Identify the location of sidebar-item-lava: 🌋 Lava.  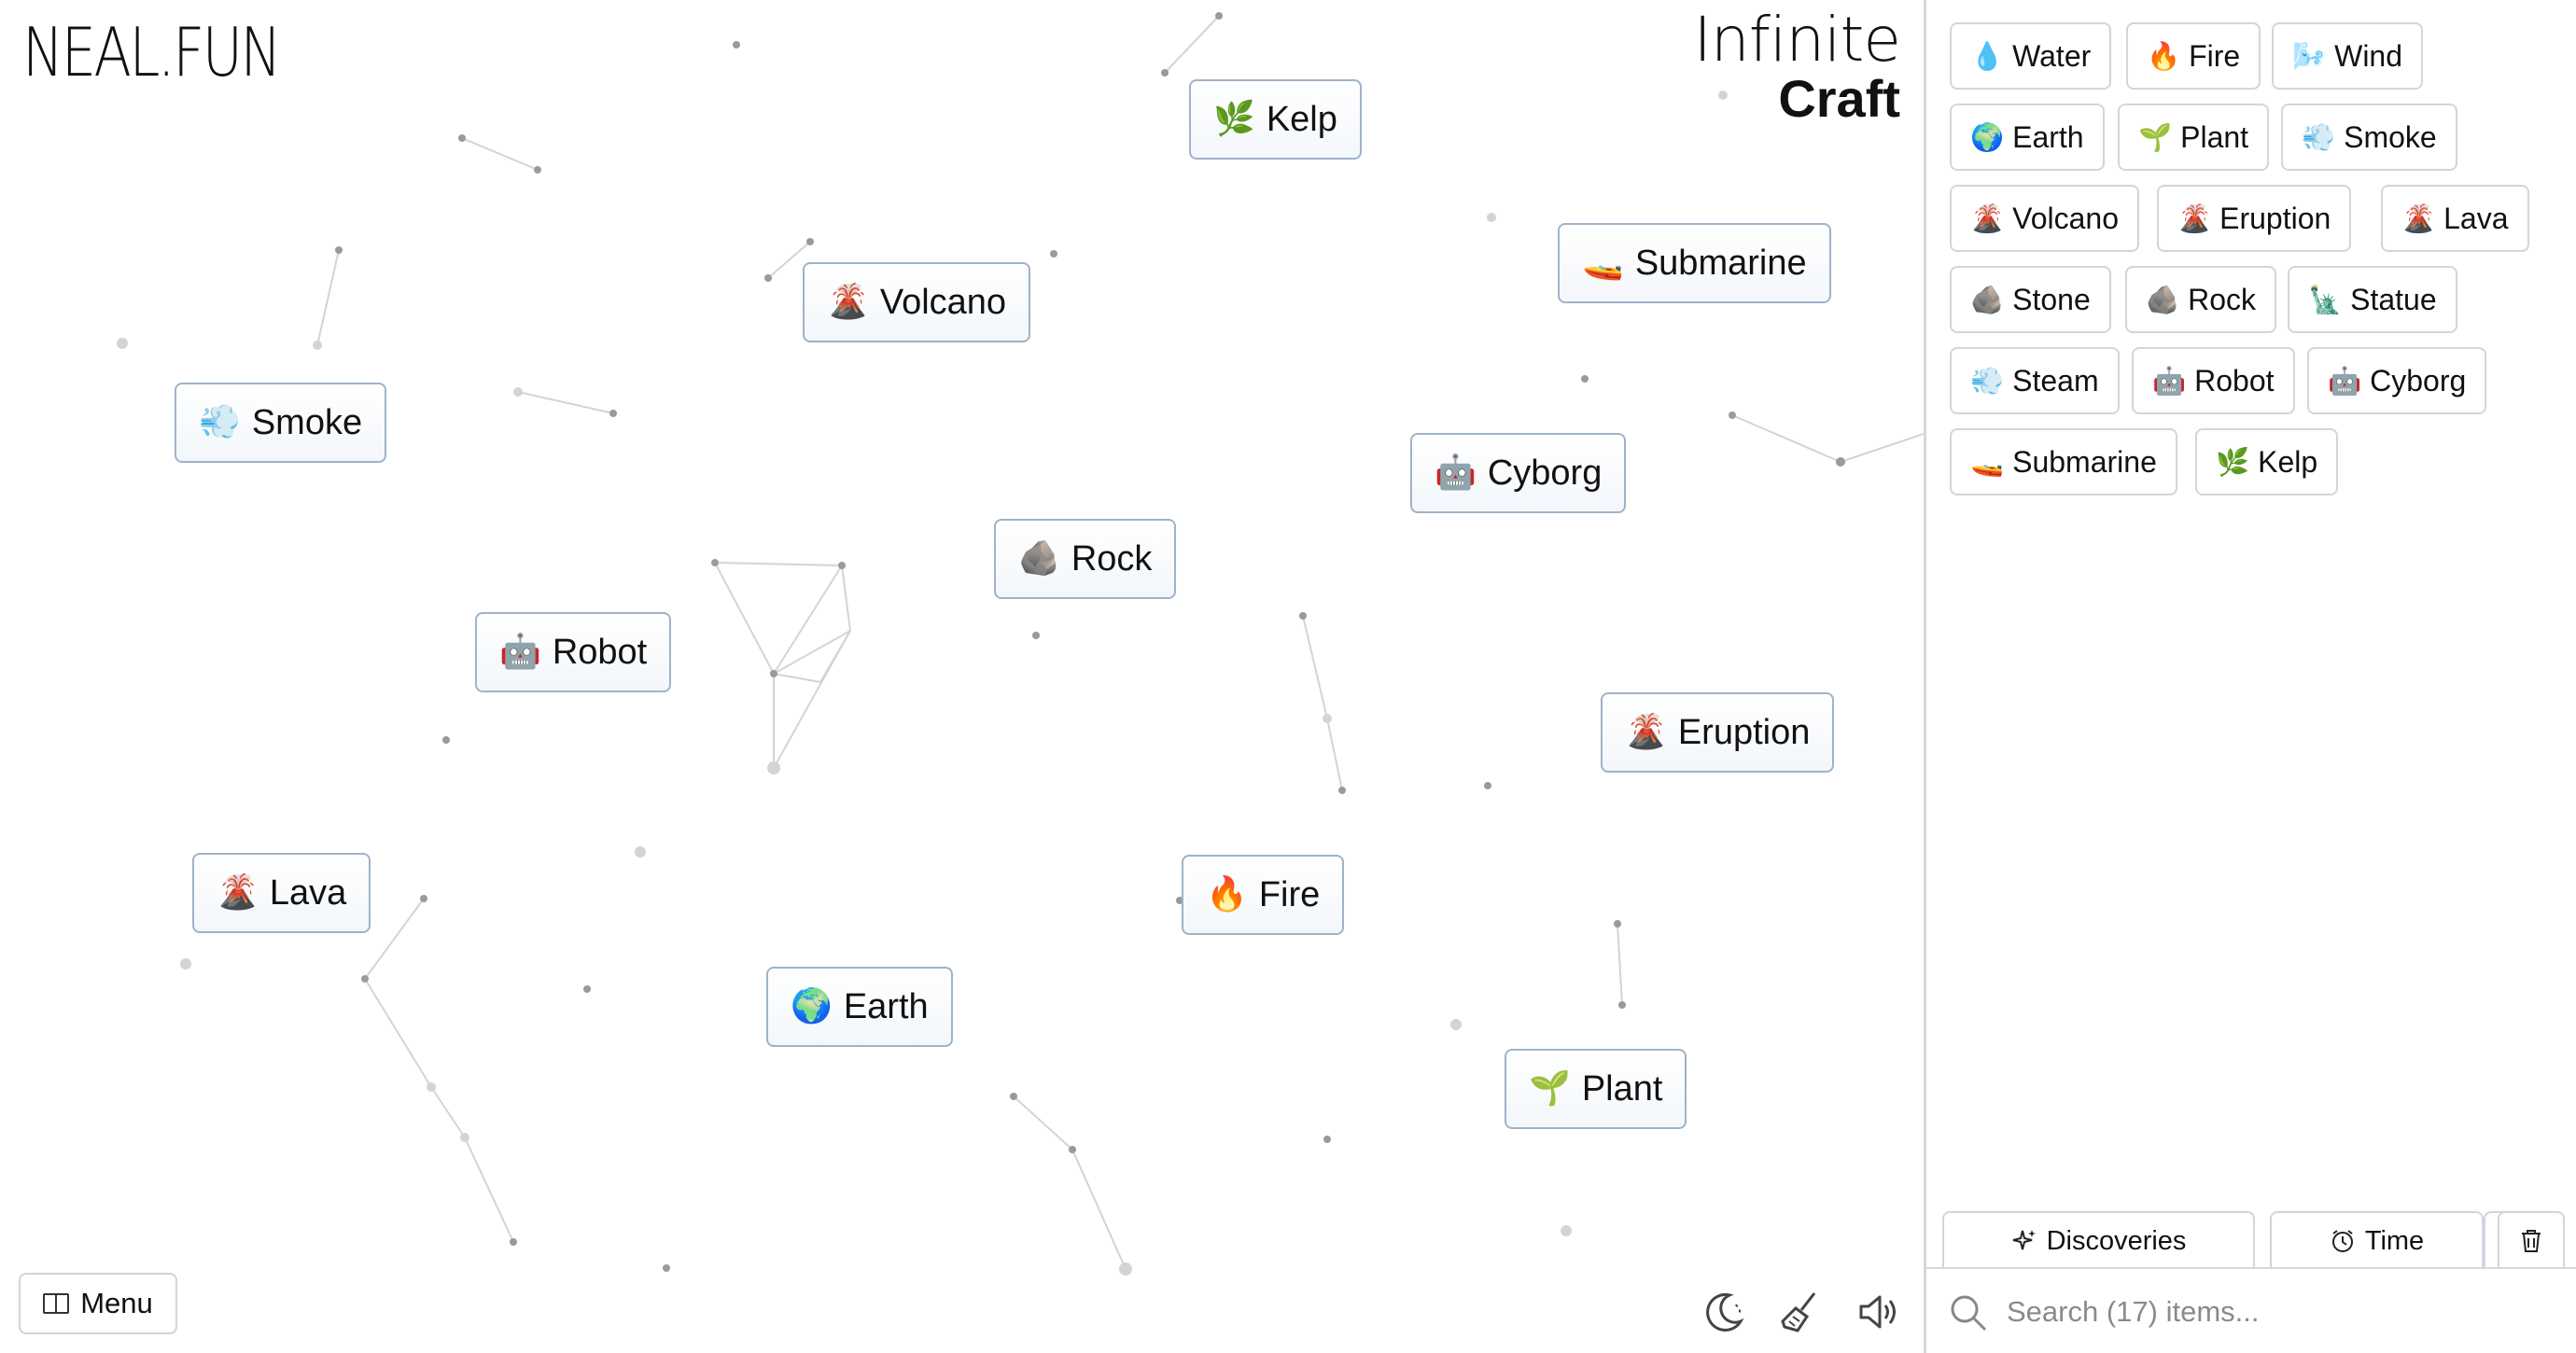
(2455, 219).